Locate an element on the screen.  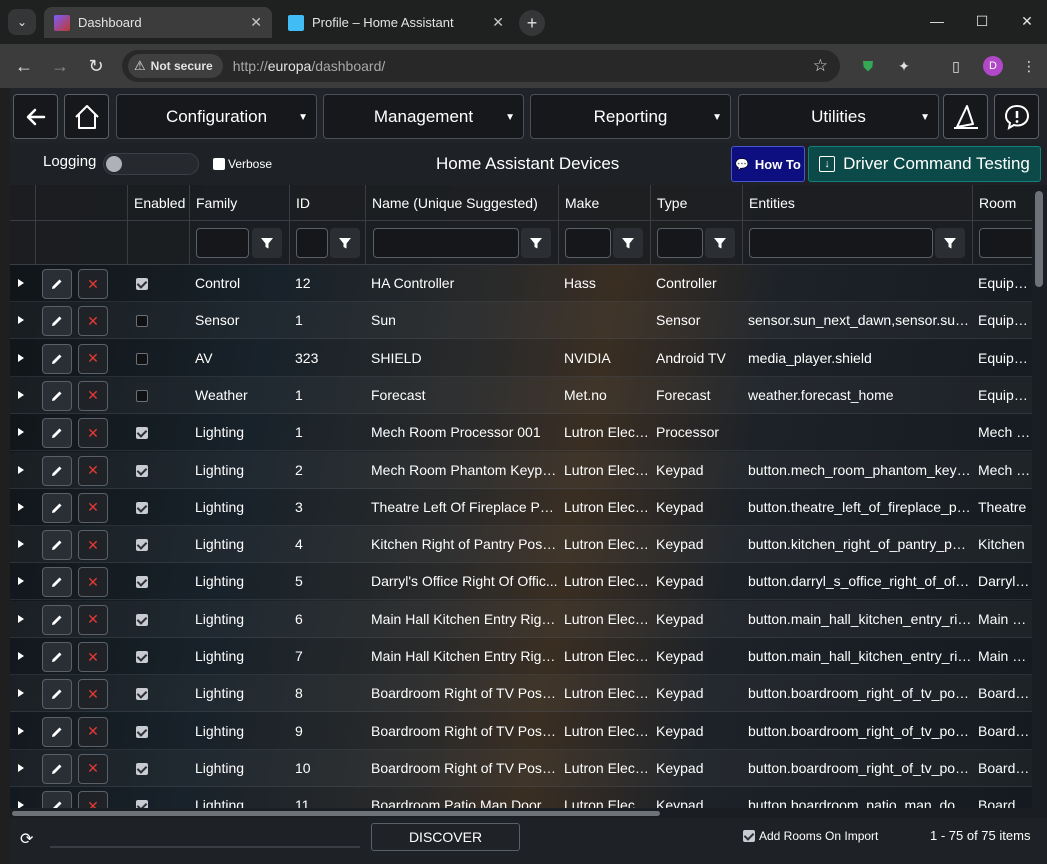
col-header-make: Make is located at coordinates (604, 203).